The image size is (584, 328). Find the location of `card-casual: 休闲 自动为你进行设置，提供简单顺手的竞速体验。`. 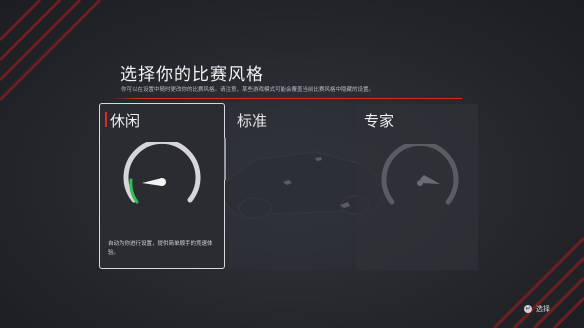

card-casual: 休闲 自动为你进行设置，提供简单顺手的竞速体验。 is located at coordinates (162, 186).